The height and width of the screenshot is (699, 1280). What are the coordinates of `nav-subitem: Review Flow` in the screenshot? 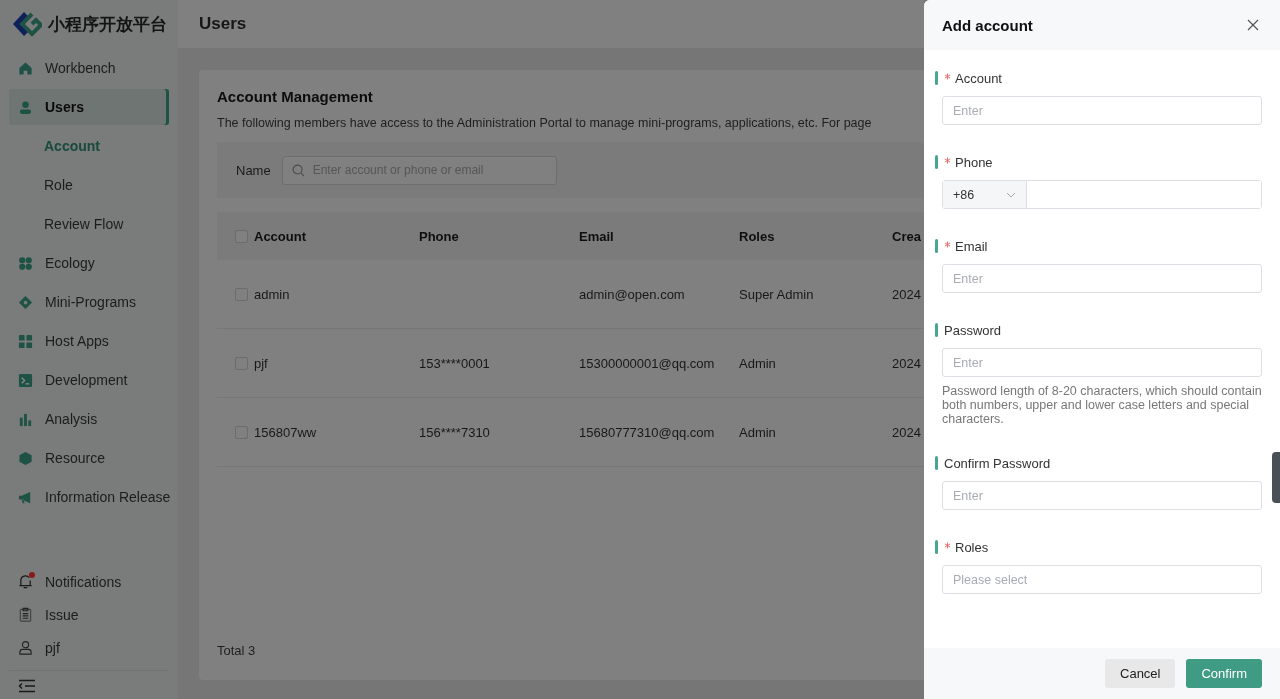 It's located at (89, 224).